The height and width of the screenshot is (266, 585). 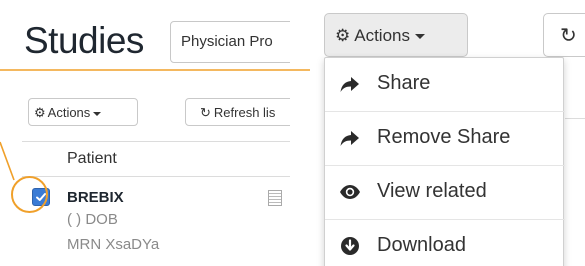 I want to click on menu-item-view-related: View related, so click(x=445, y=192).